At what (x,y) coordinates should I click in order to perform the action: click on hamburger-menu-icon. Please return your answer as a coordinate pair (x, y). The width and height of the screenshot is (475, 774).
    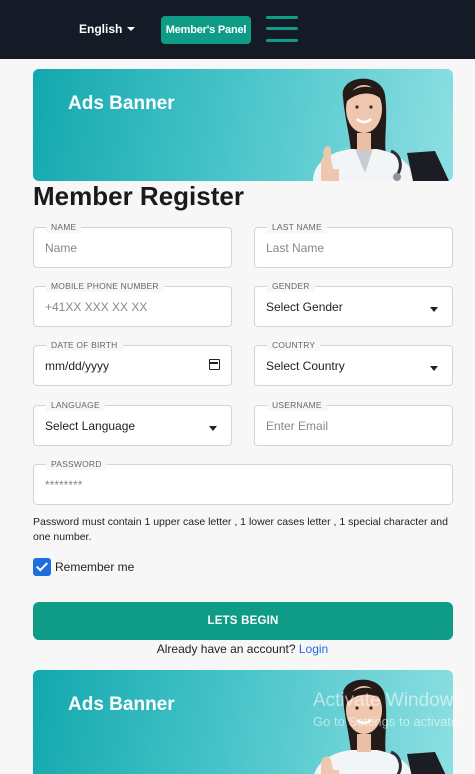
    Looking at the image, I should click on (282, 29).